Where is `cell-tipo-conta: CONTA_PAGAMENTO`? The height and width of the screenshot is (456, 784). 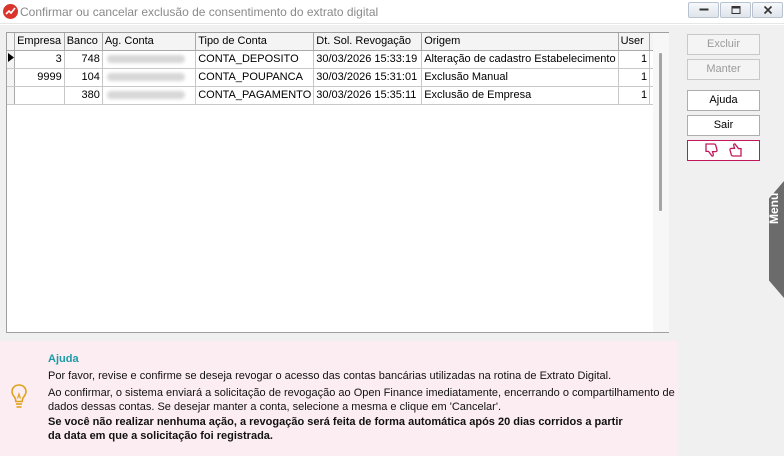 cell-tipo-conta: CONTA_PAGAMENTO is located at coordinates (255, 95).